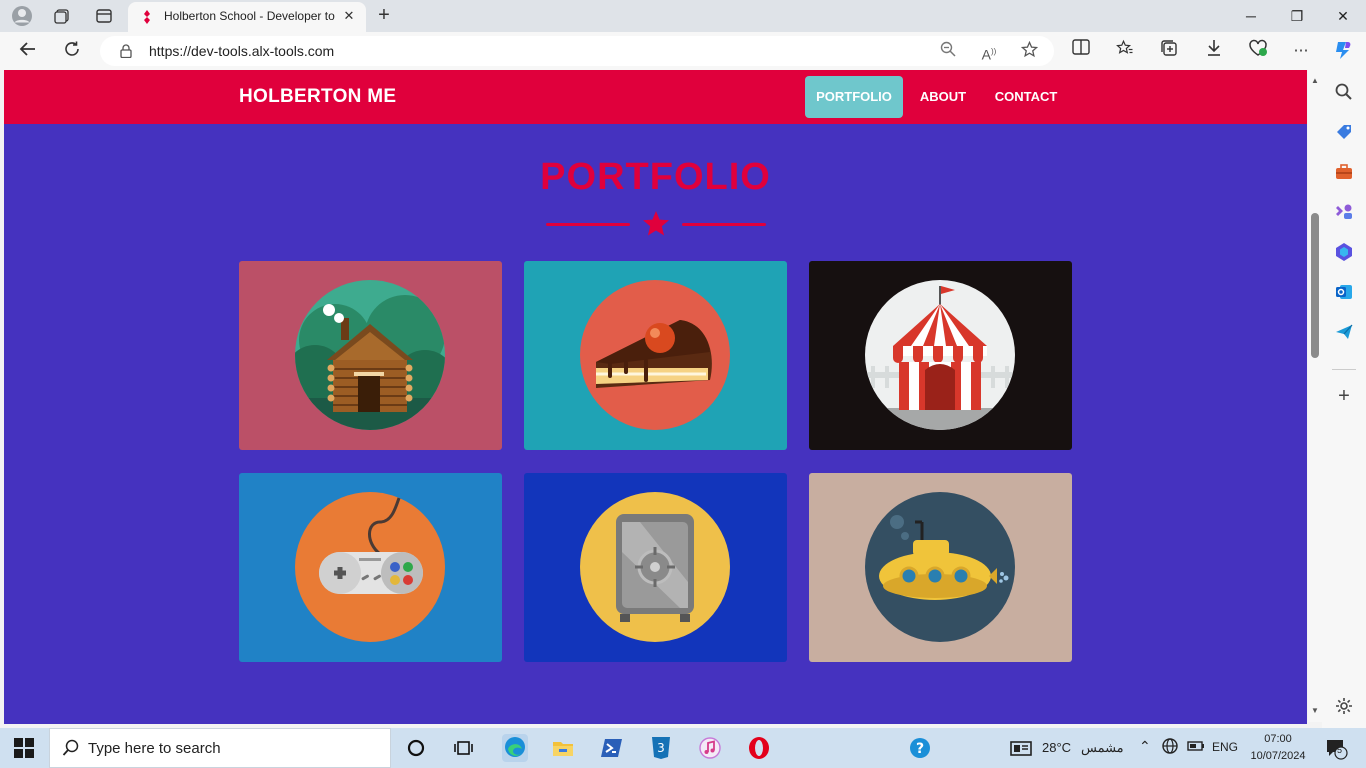 Image resolution: width=1366 pixels, height=768 pixels. I want to click on copilot-icon, so click(1343, 51).